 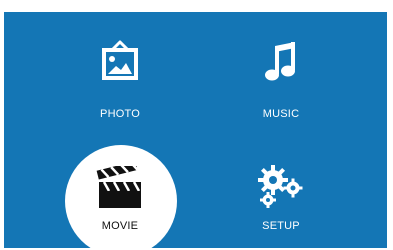 I want to click on menu-item-label: PHOTO, so click(x=120, y=114).